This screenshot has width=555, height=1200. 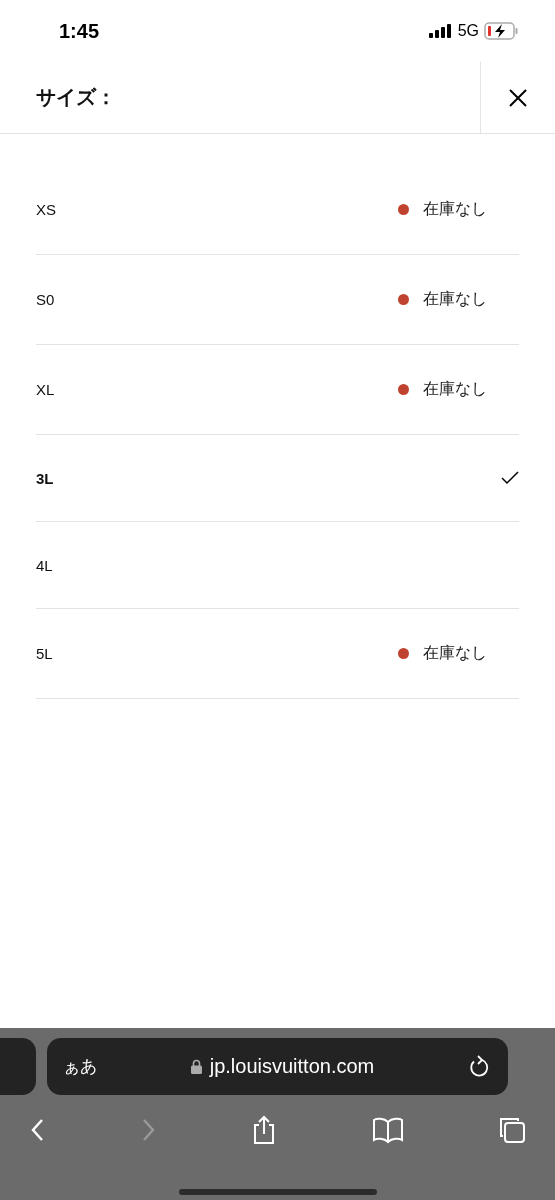 I want to click on url-text: jp.louisvuitton.com, so click(x=292, y=1066).